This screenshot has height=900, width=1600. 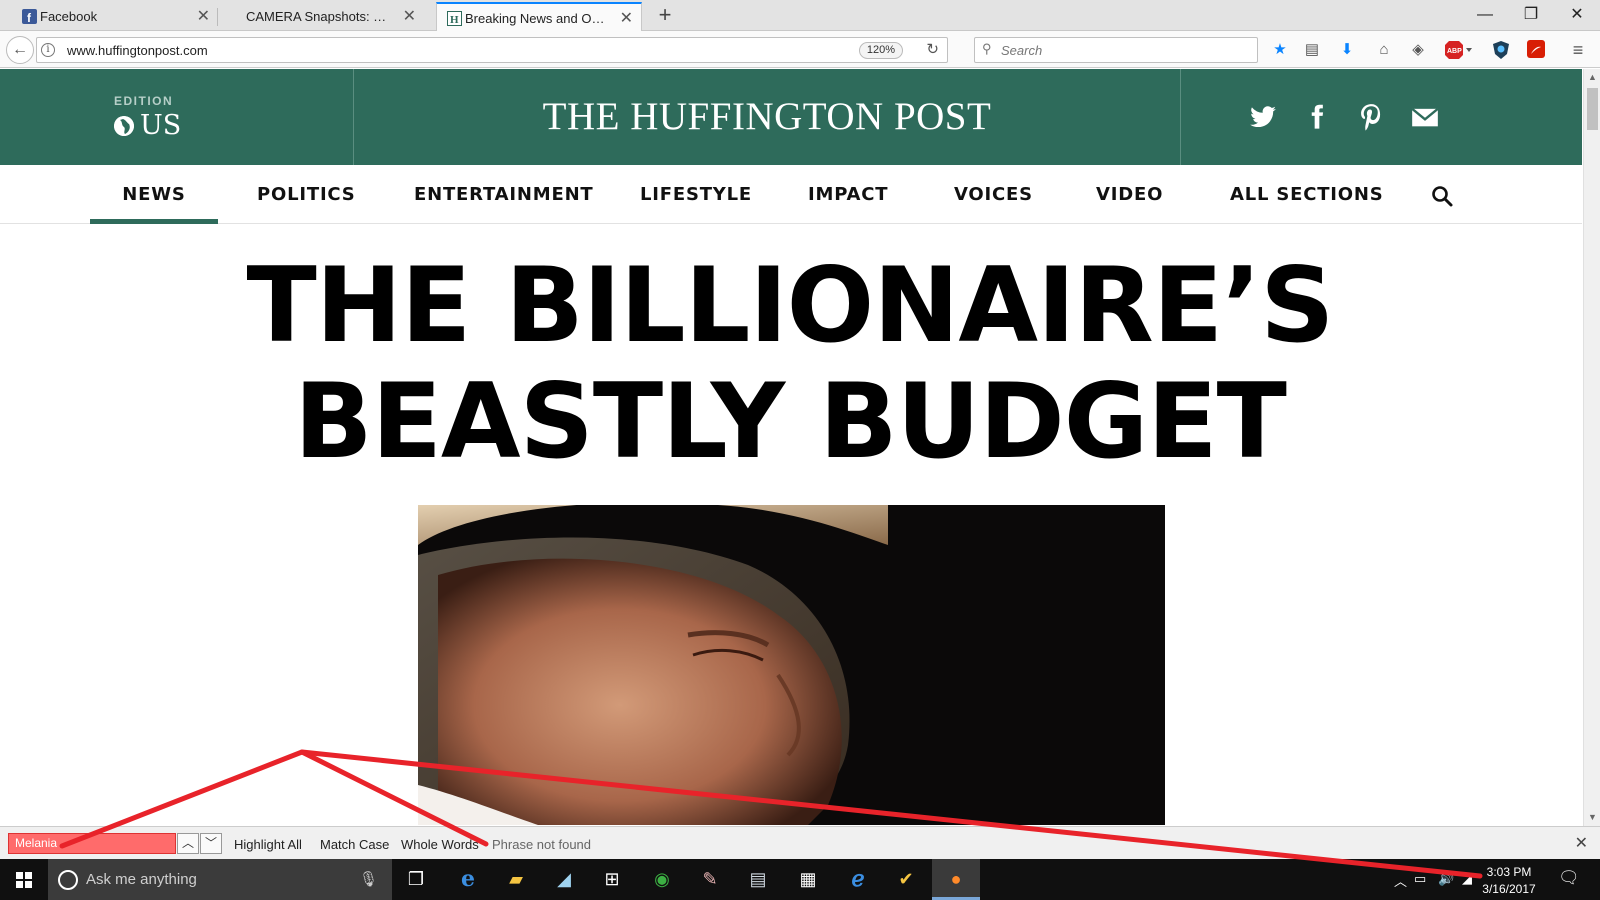 I want to click on cortana-placeholder: Ask me anything, so click(x=141, y=879).